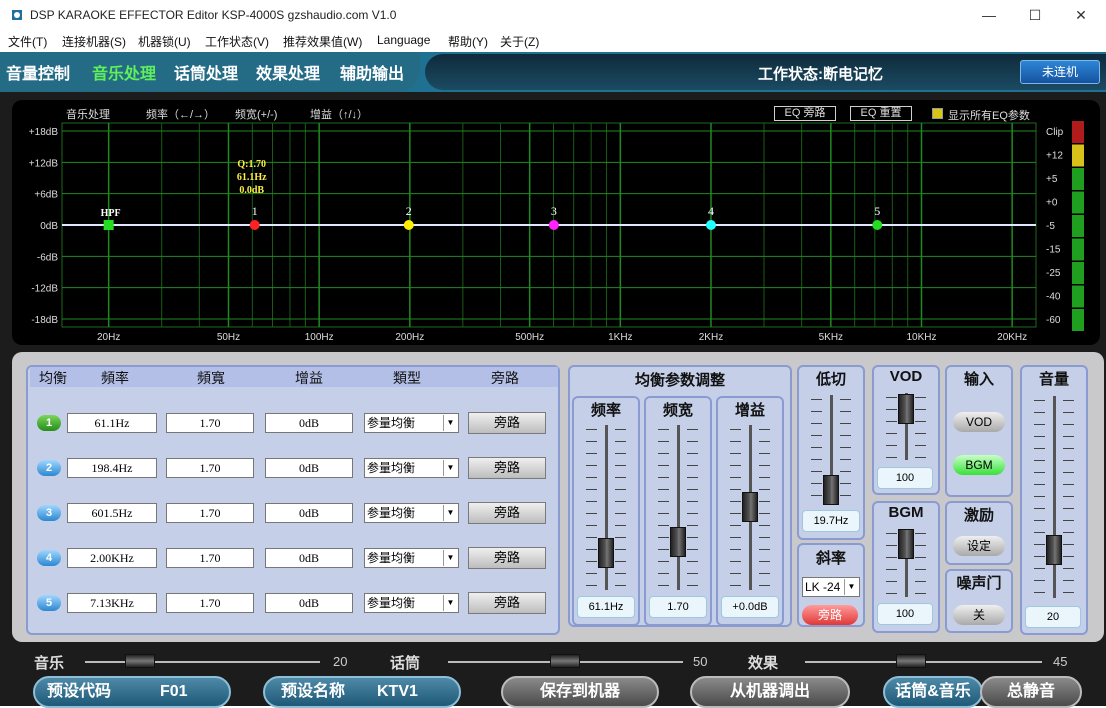 The height and width of the screenshot is (708, 1106). Describe the element at coordinates (391, 513) in the screenshot. I see `type-value: 参量均衡` at that location.